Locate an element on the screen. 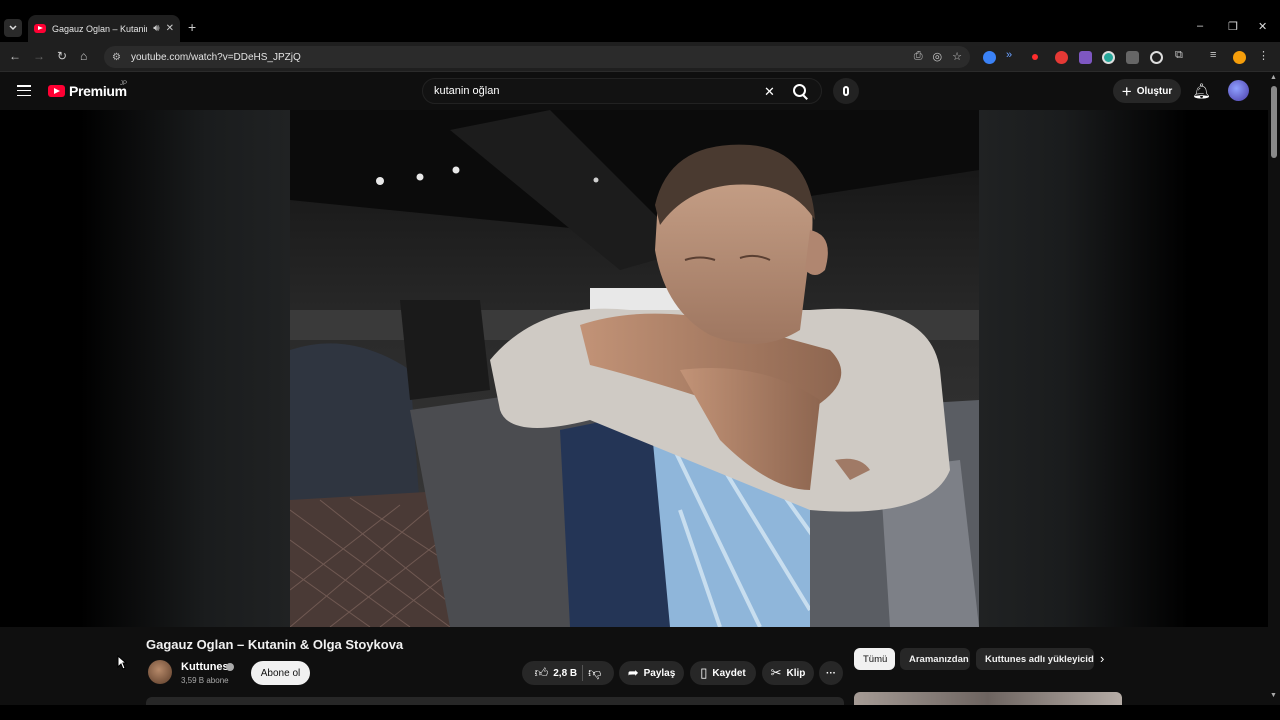 Image resolution: width=1280 pixels, height=720 pixels. home-icon: ⌂ is located at coordinates (83, 56).